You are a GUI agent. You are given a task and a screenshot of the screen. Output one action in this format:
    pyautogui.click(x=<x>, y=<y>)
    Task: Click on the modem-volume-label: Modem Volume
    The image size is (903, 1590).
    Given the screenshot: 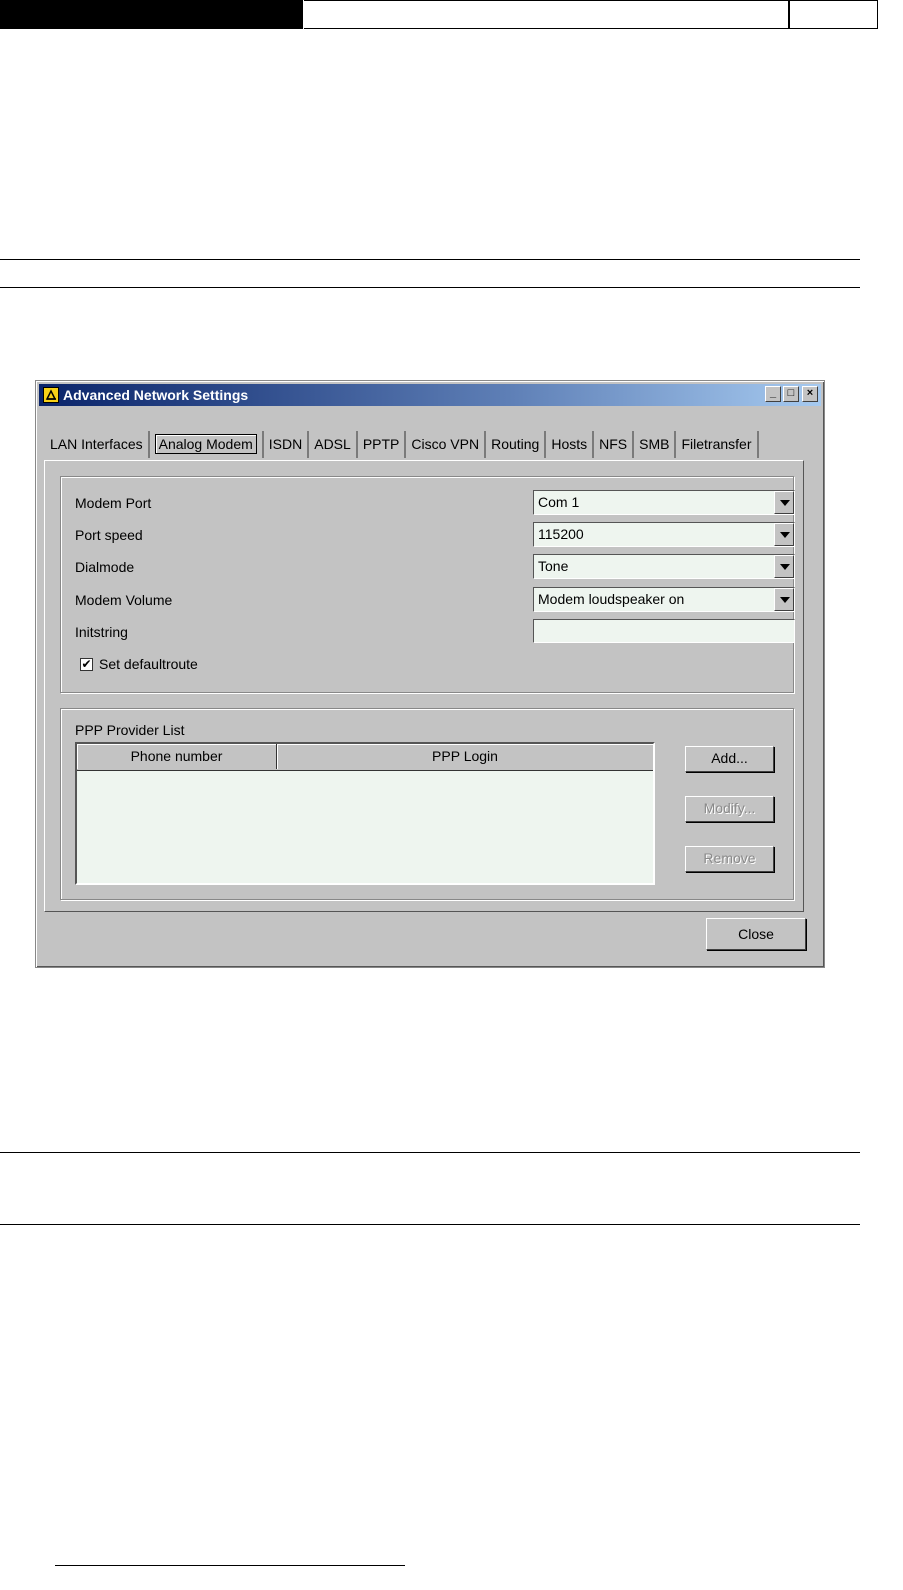 What is the action you would take?
    pyautogui.click(x=124, y=600)
    